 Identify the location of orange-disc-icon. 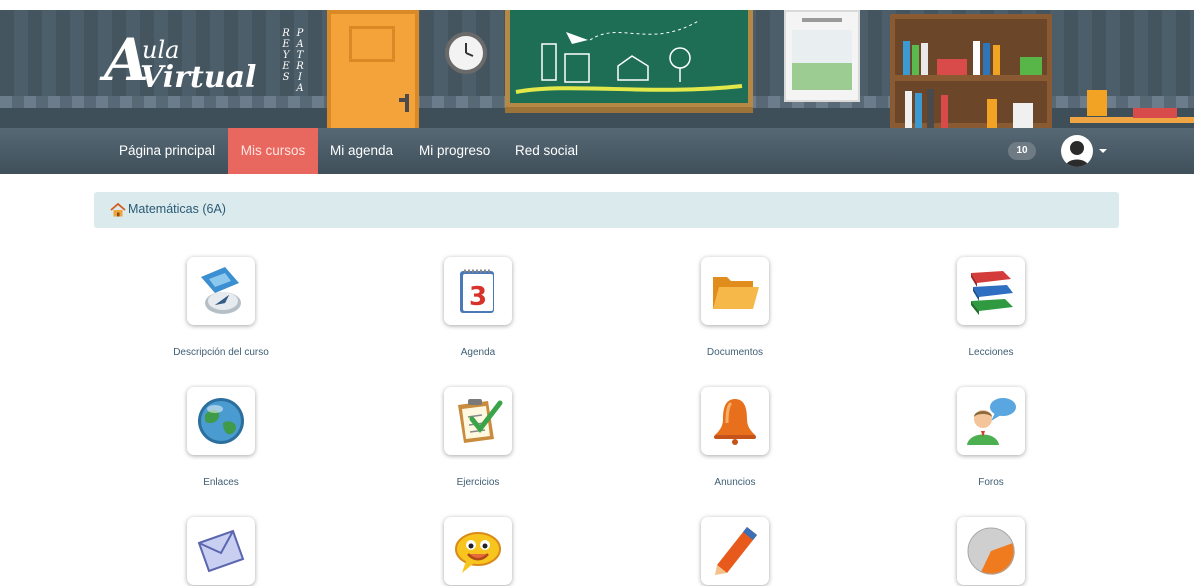
(991, 551).